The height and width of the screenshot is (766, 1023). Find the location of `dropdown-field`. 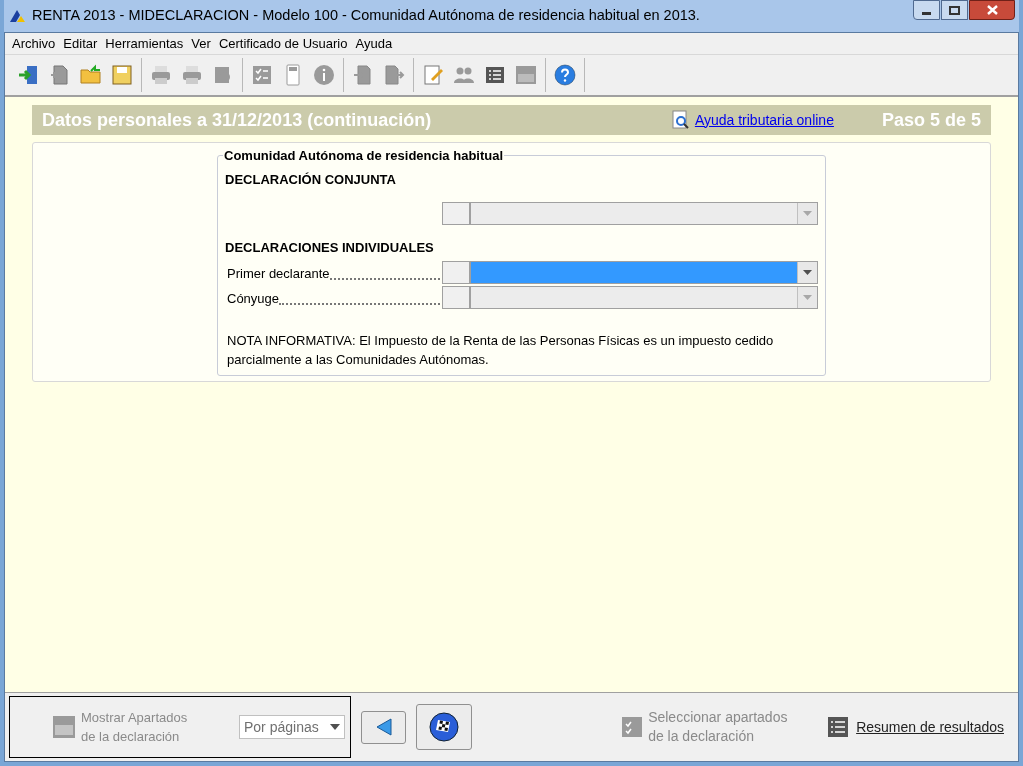

dropdown-field is located at coordinates (644, 272).